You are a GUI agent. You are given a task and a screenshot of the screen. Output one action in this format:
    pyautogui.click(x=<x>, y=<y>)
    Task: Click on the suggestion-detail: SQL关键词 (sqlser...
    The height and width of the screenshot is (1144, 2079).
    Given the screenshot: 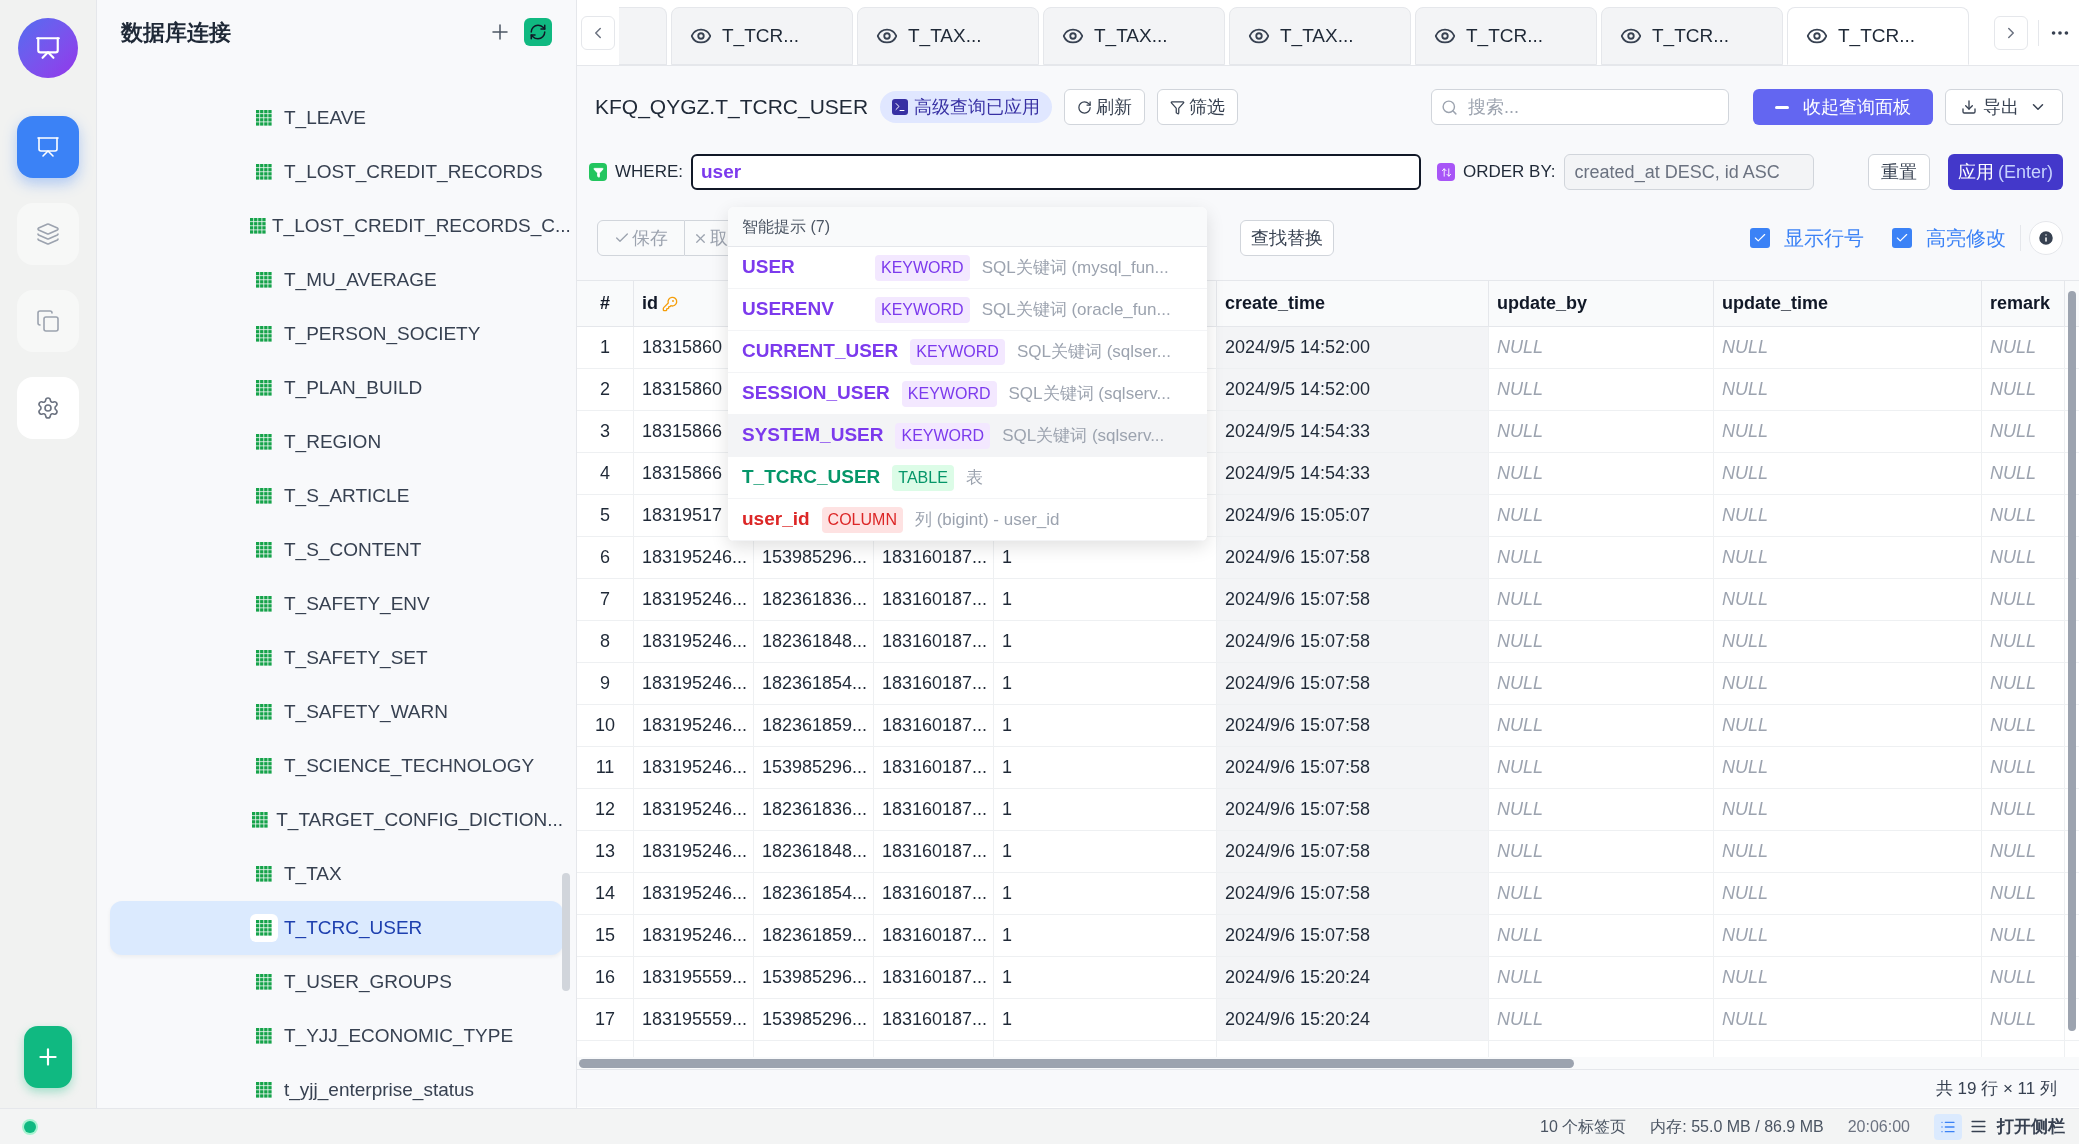 What is the action you would take?
    pyautogui.click(x=1093, y=351)
    